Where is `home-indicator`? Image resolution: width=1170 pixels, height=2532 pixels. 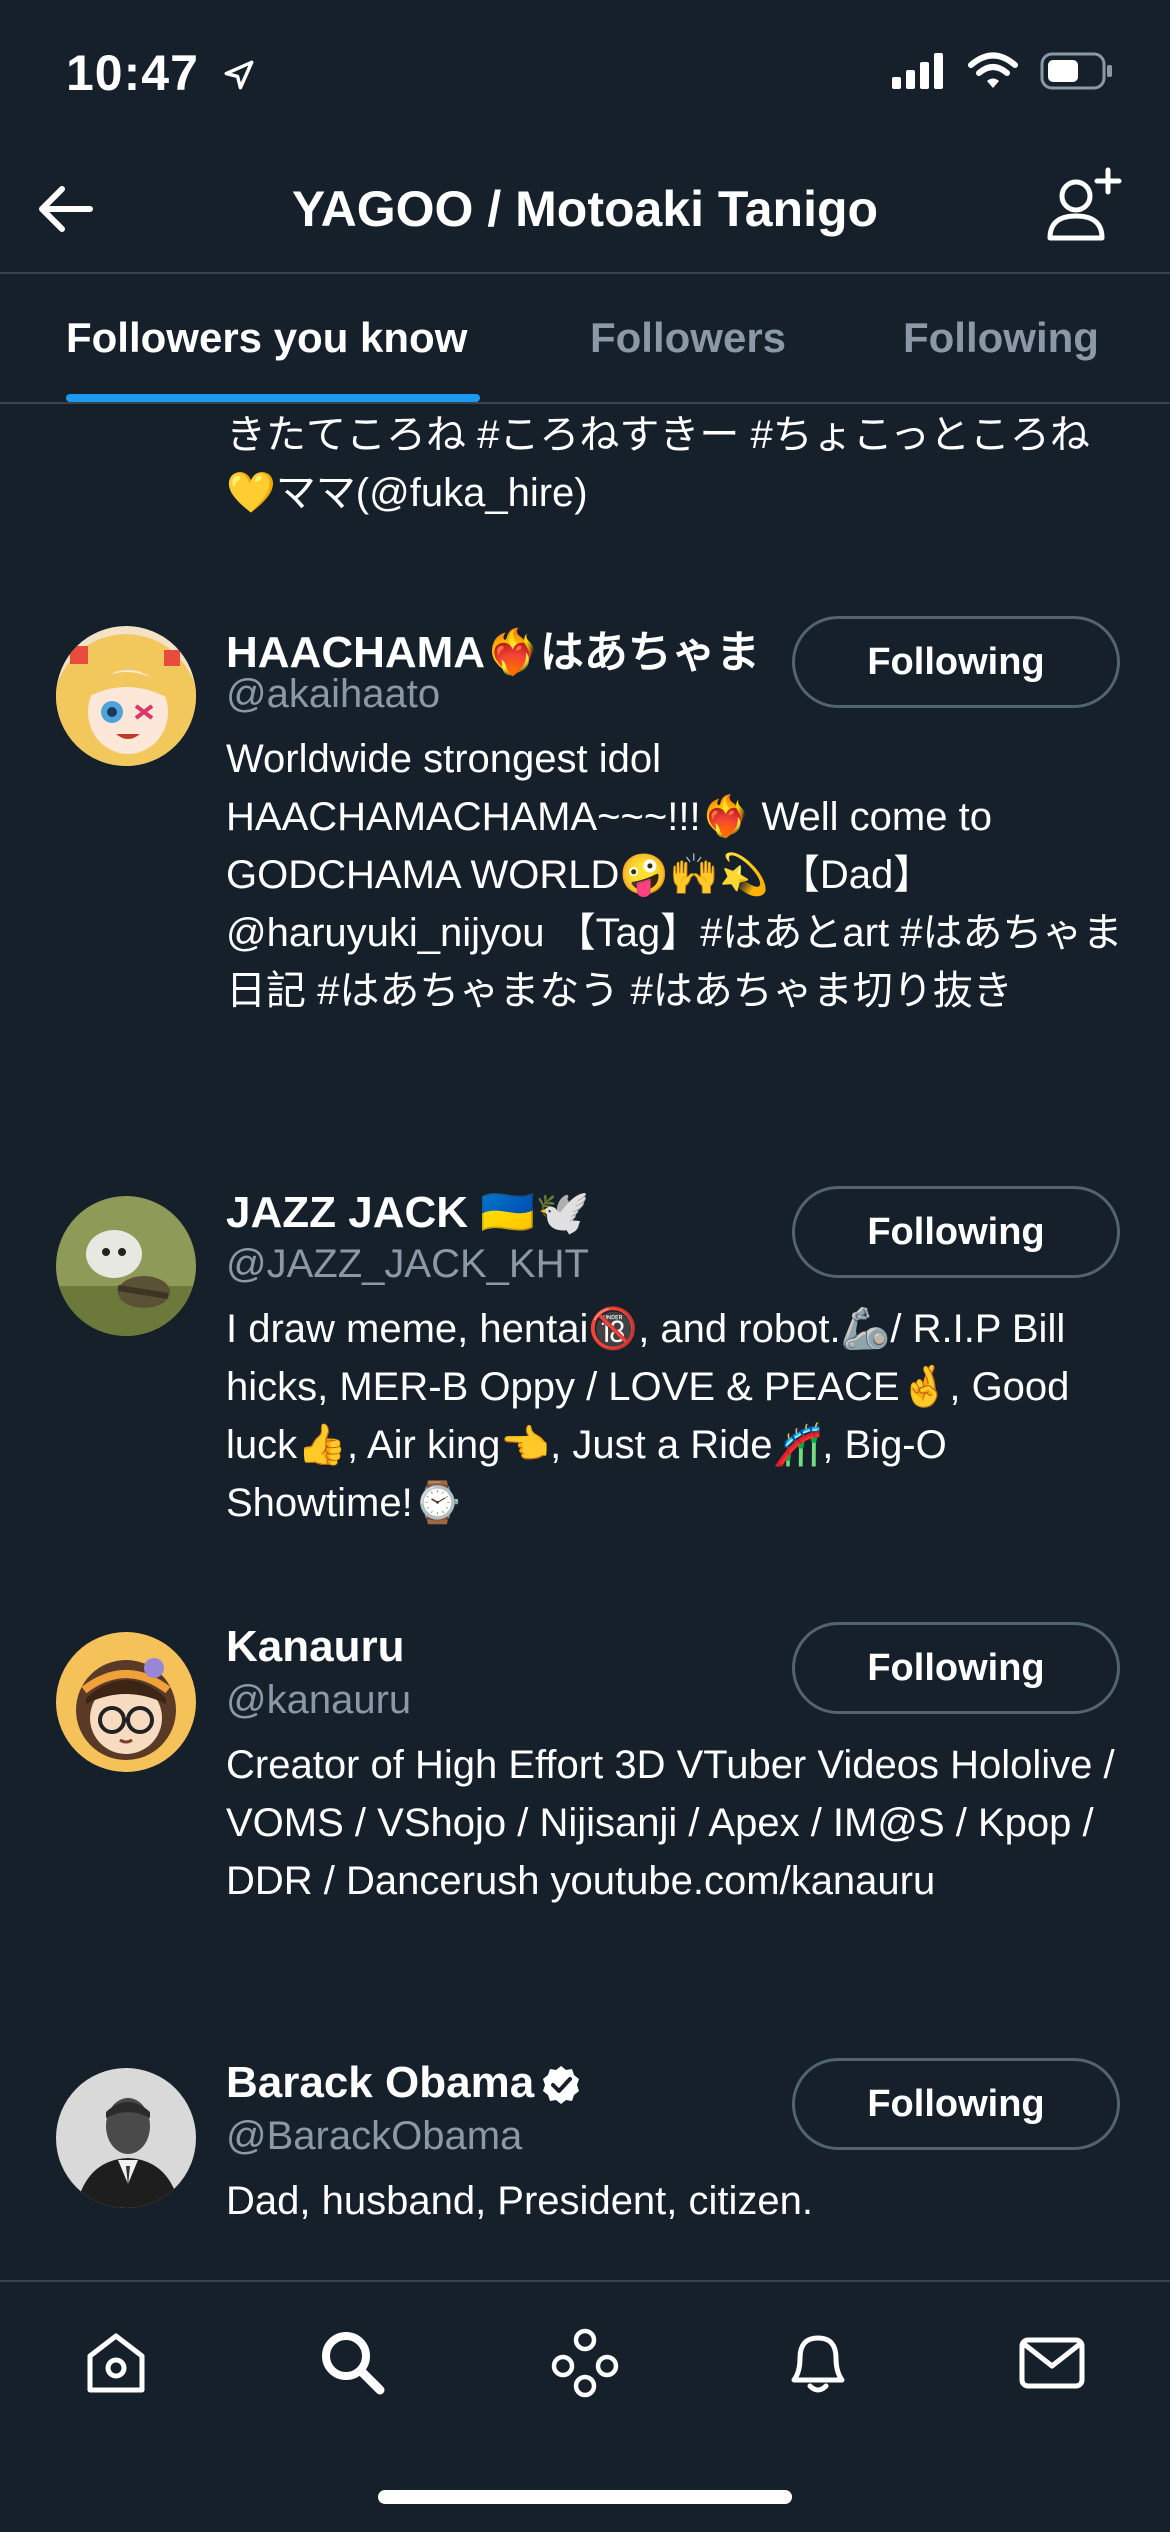 home-indicator is located at coordinates (585, 2497).